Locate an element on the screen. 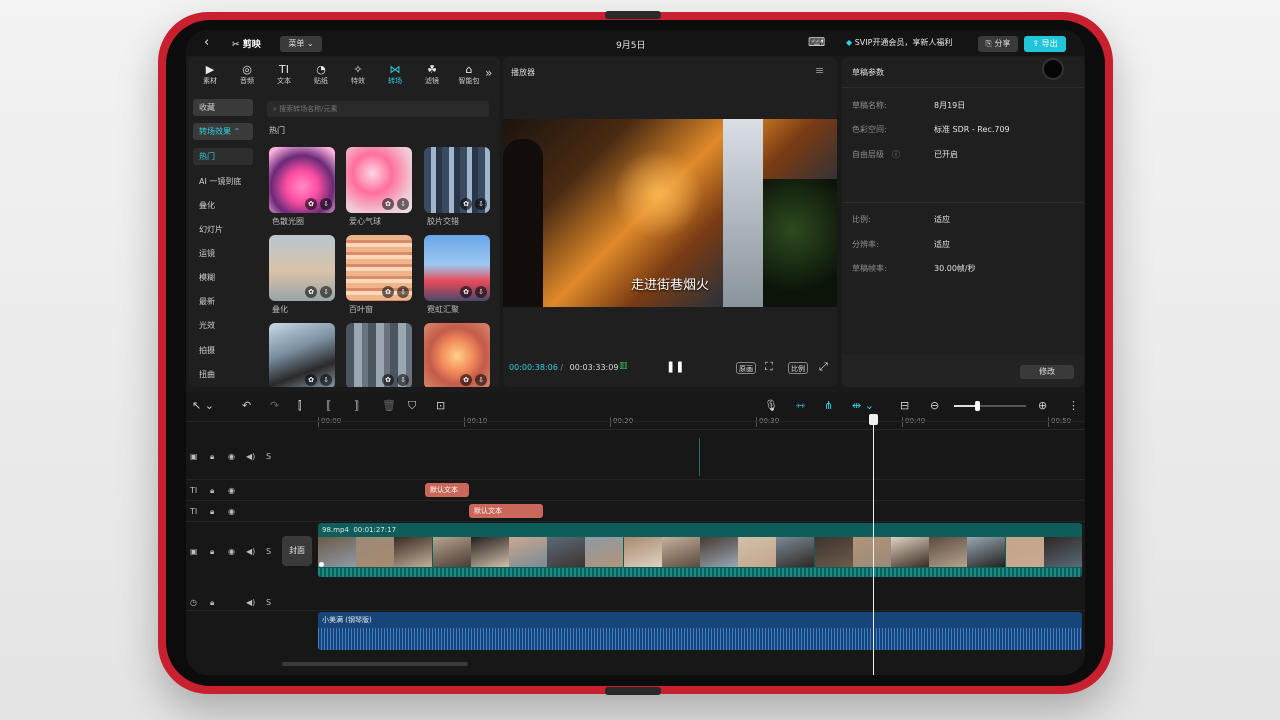 Image resolution: width=1280 pixels, height=720 pixels. video-clip: 98.mp4 00:01:27:17 is located at coordinates (700, 550).